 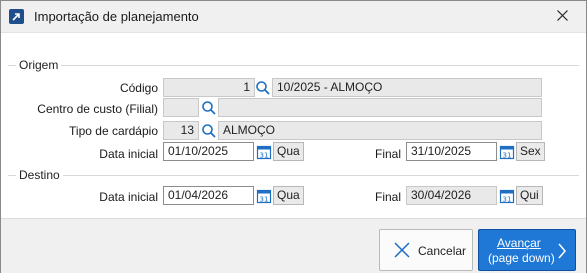 I want to click on codigo-description: 10/2025 - ALMOÇO, so click(x=407, y=87).